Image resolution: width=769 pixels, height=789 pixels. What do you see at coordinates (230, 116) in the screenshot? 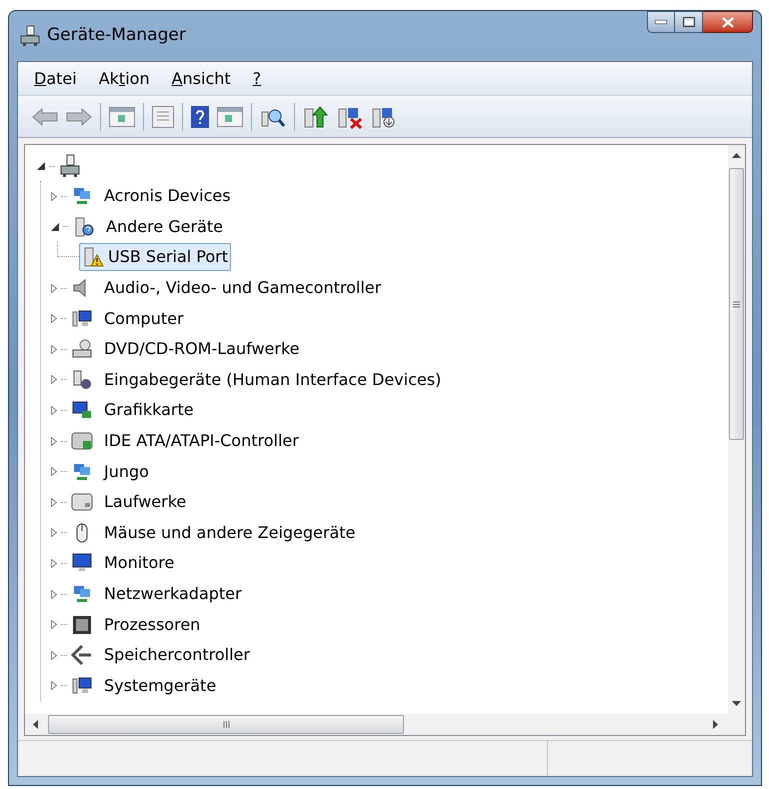
I see `action-pane-icon` at bounding box center [230, 116].